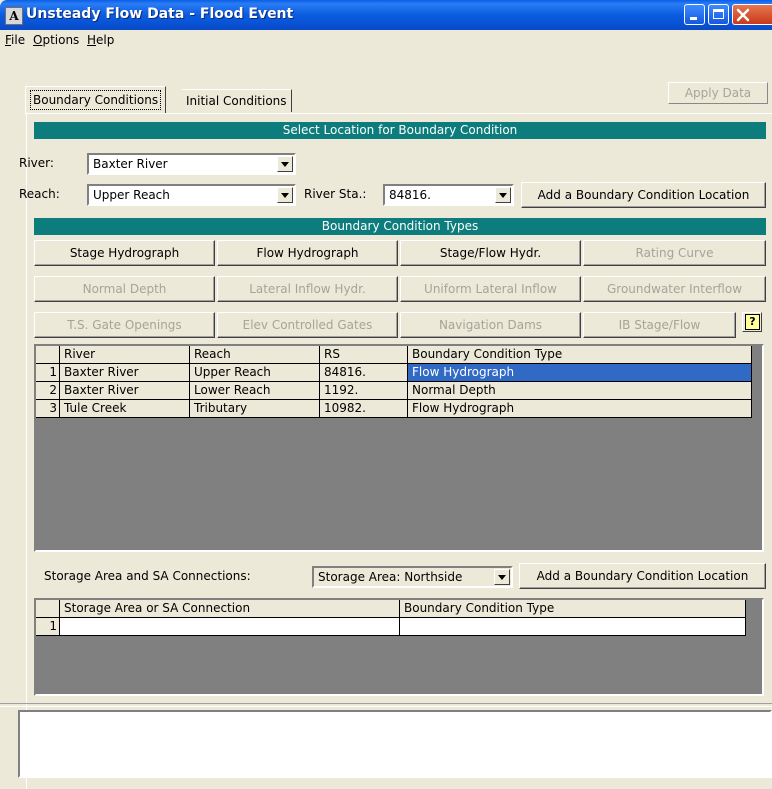  I want to click on bc-type-button-groundwater-interflow: Groundwater Interflow, so click(674, 289).